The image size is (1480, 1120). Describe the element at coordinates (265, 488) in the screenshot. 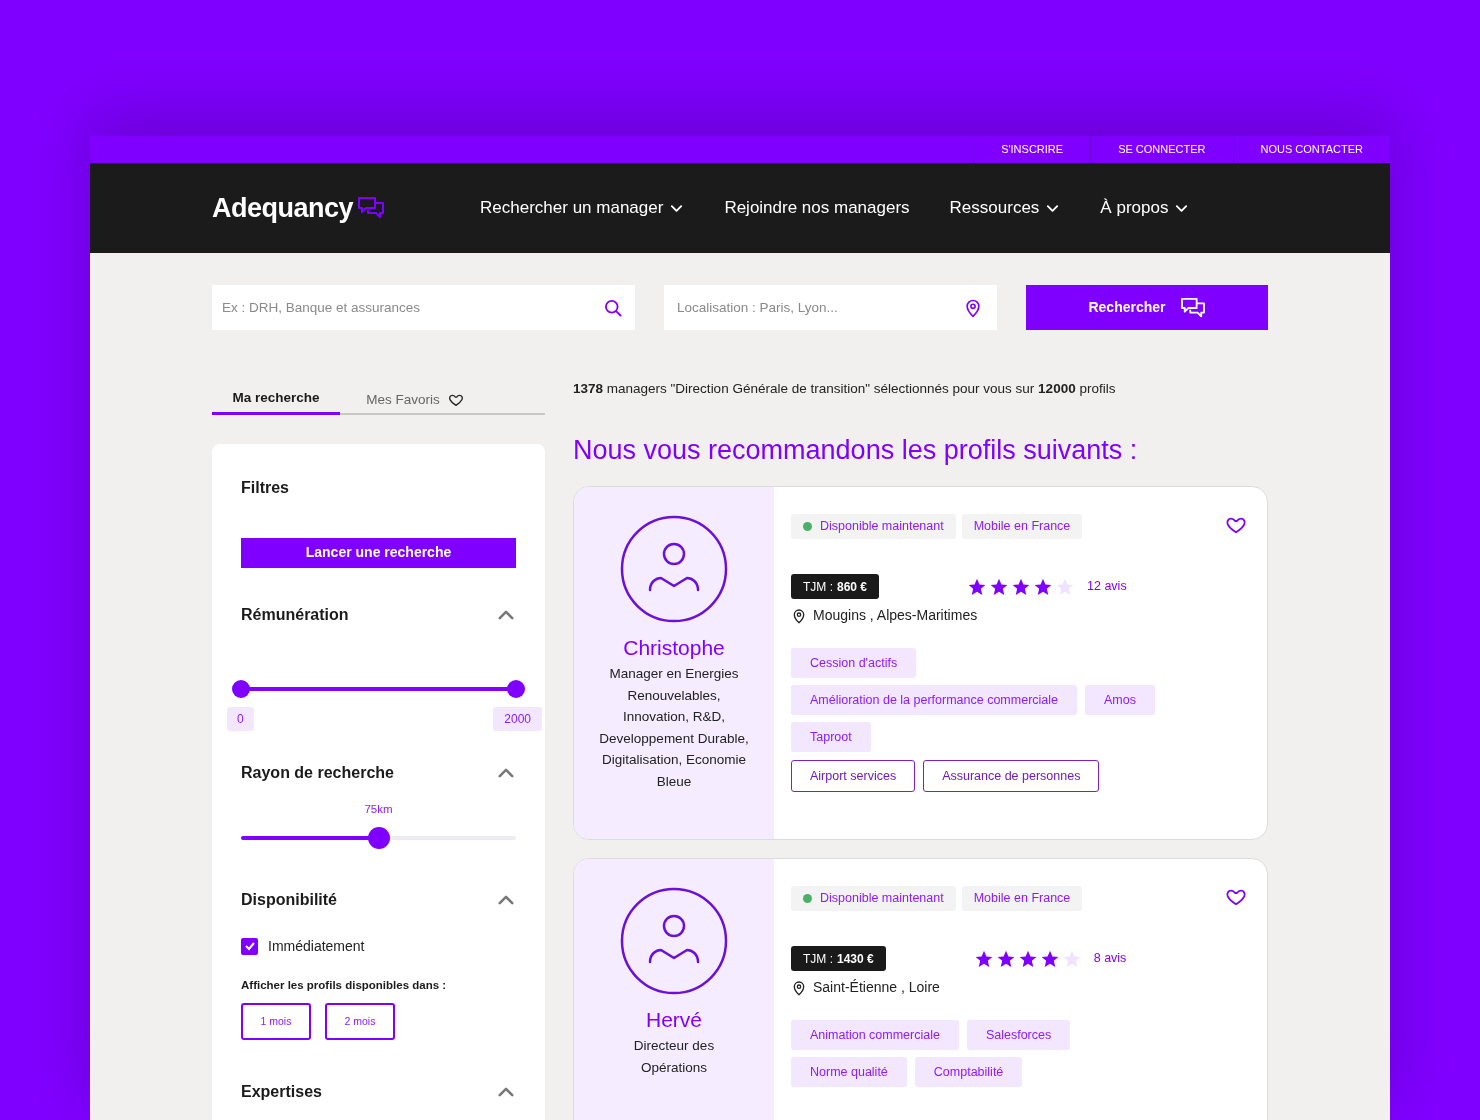

I see `filters-title: Filtres` at that location.